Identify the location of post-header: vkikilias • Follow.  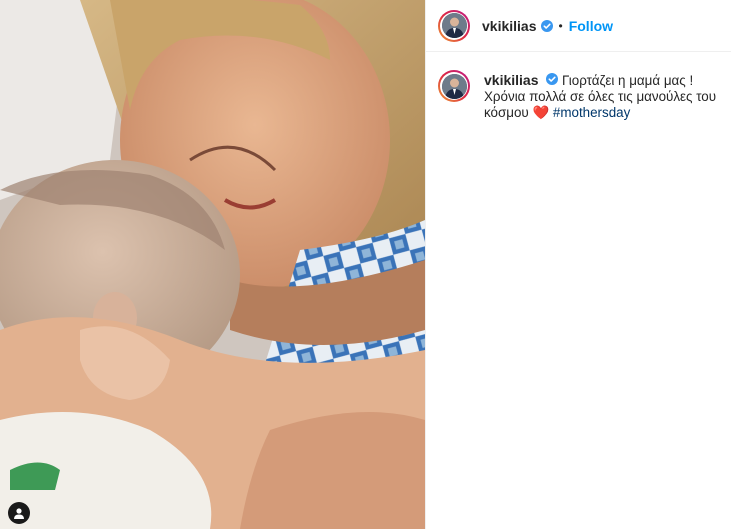
(578, 26).